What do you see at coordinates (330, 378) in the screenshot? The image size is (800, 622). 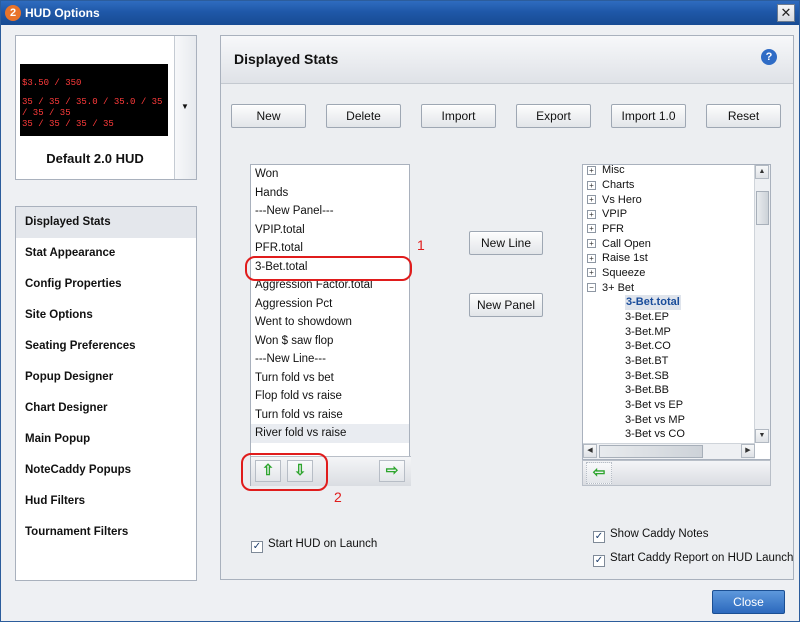 I see `list-item: Turn fold vs bet` at bounding box center [330, 378].